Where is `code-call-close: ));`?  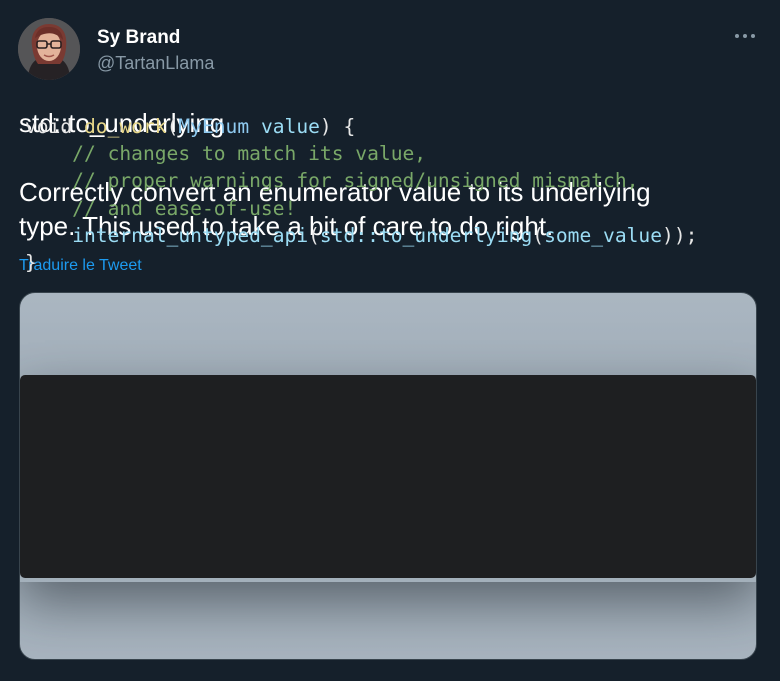
code-call-close: )); is located at coordinates (680, 235).